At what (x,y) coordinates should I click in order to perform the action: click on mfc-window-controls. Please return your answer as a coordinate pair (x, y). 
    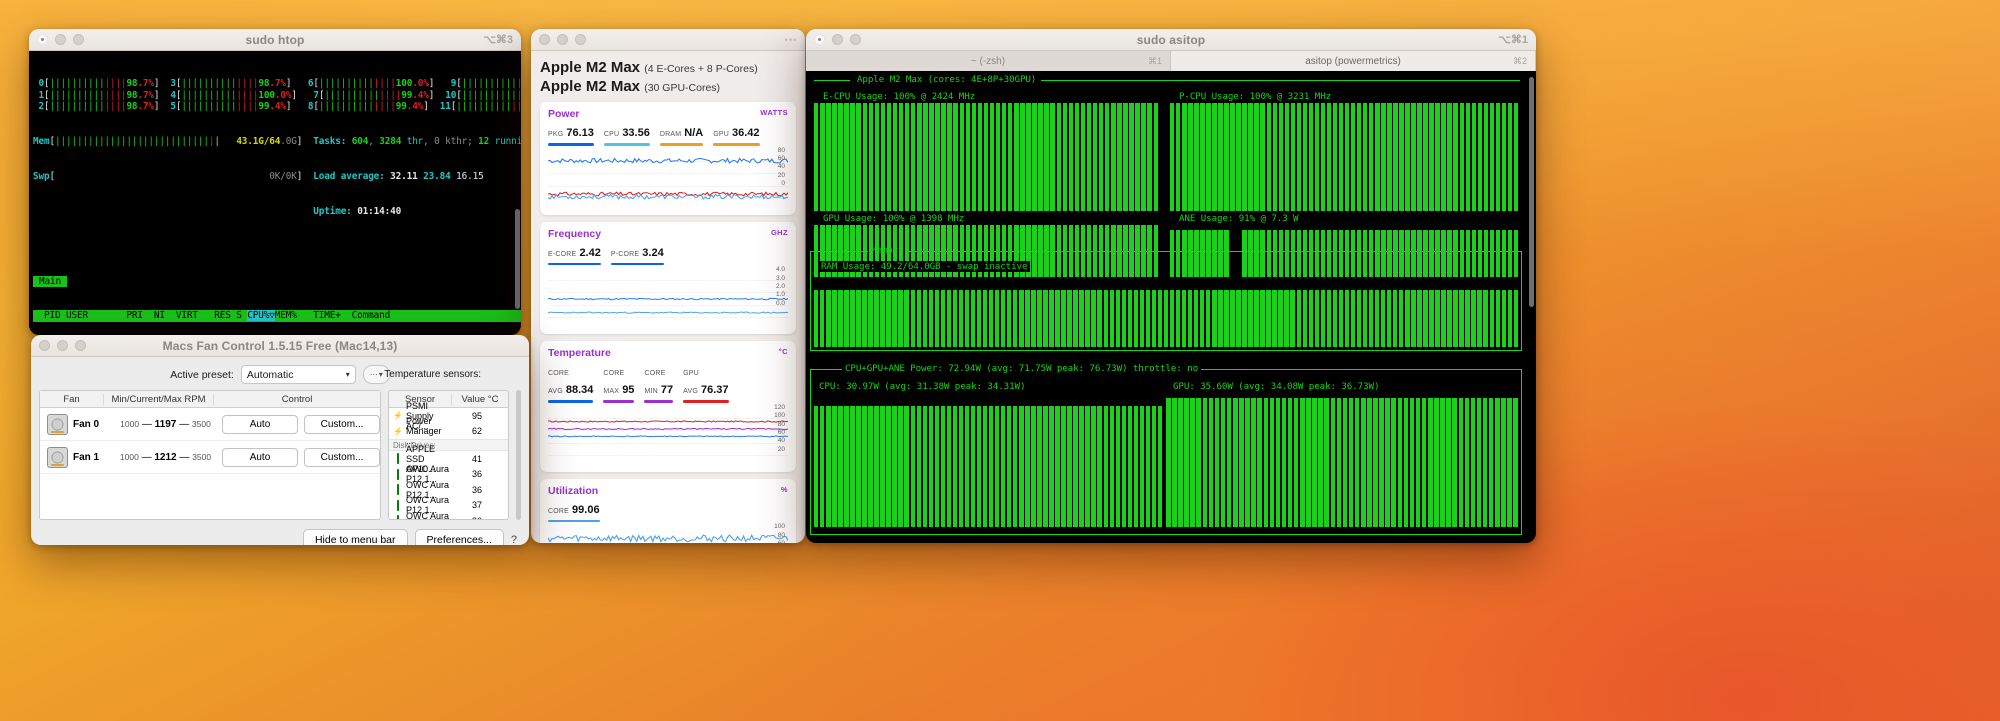
    Looking at the image, I should click on (62, 345).